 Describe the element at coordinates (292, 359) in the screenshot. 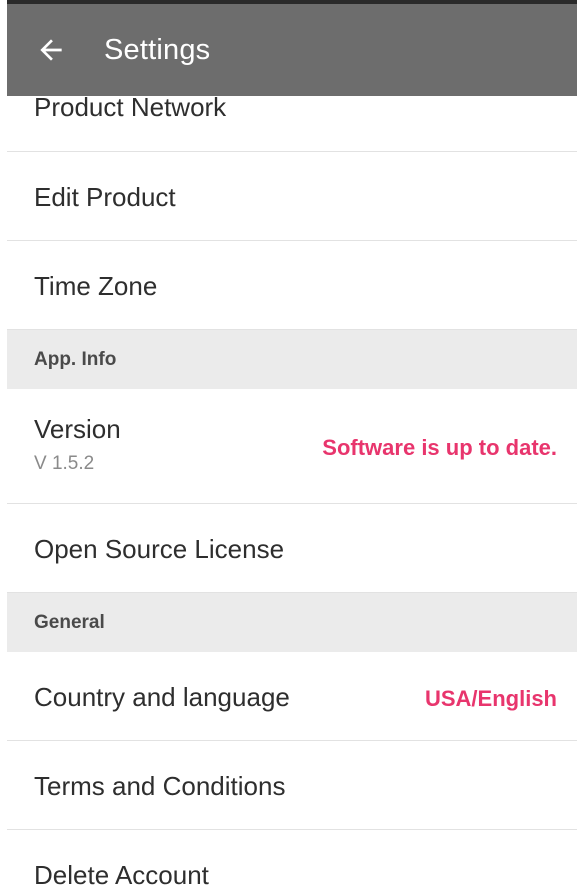

I see `section-header-app-info: App. Info` at that location.